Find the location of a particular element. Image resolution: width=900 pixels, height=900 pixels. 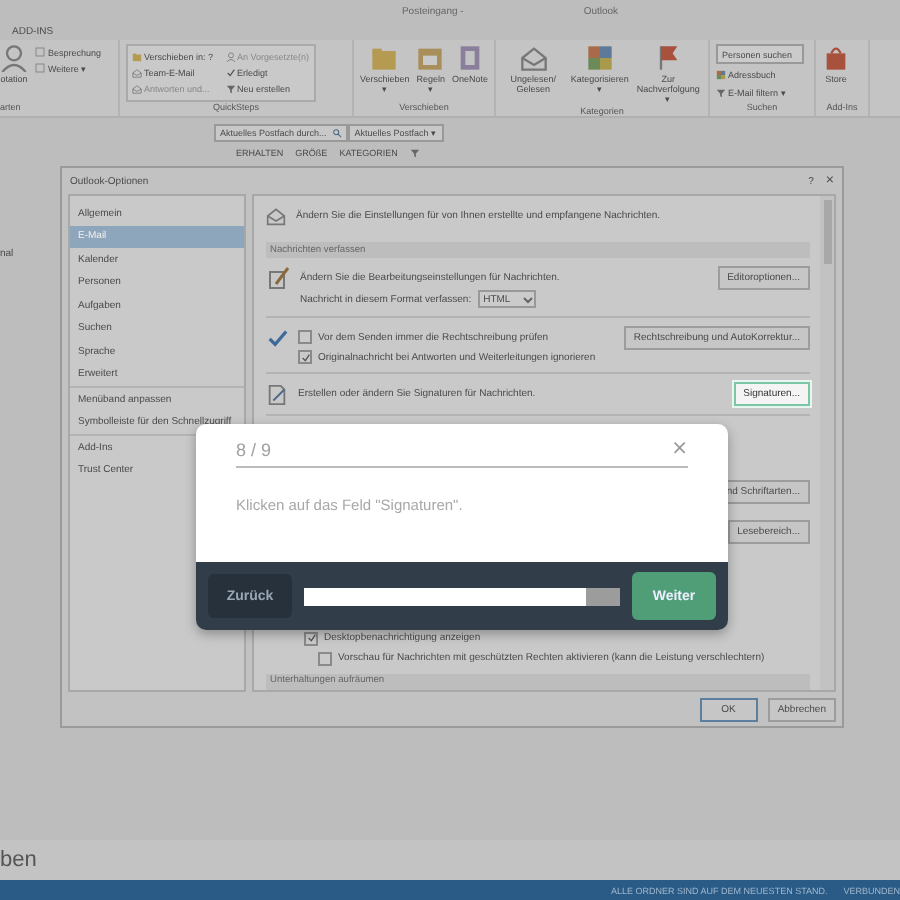

close-button: × is located at coordinates (679, 450).